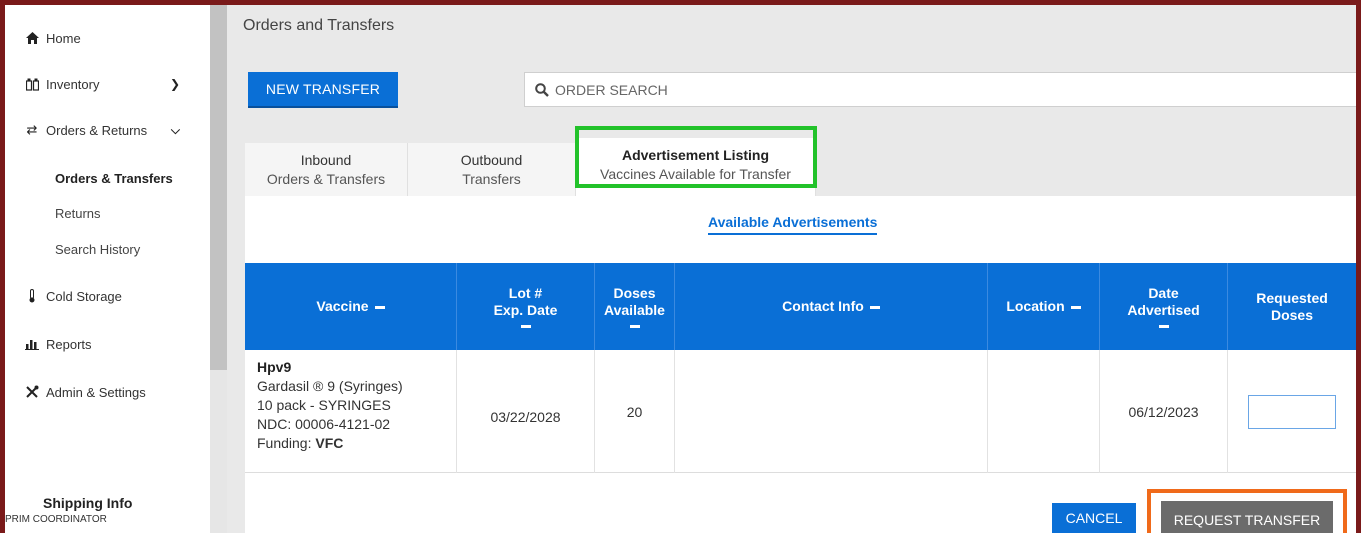  I want to click on sidebar-subitem-search-history: Search History, so click(97, 249).